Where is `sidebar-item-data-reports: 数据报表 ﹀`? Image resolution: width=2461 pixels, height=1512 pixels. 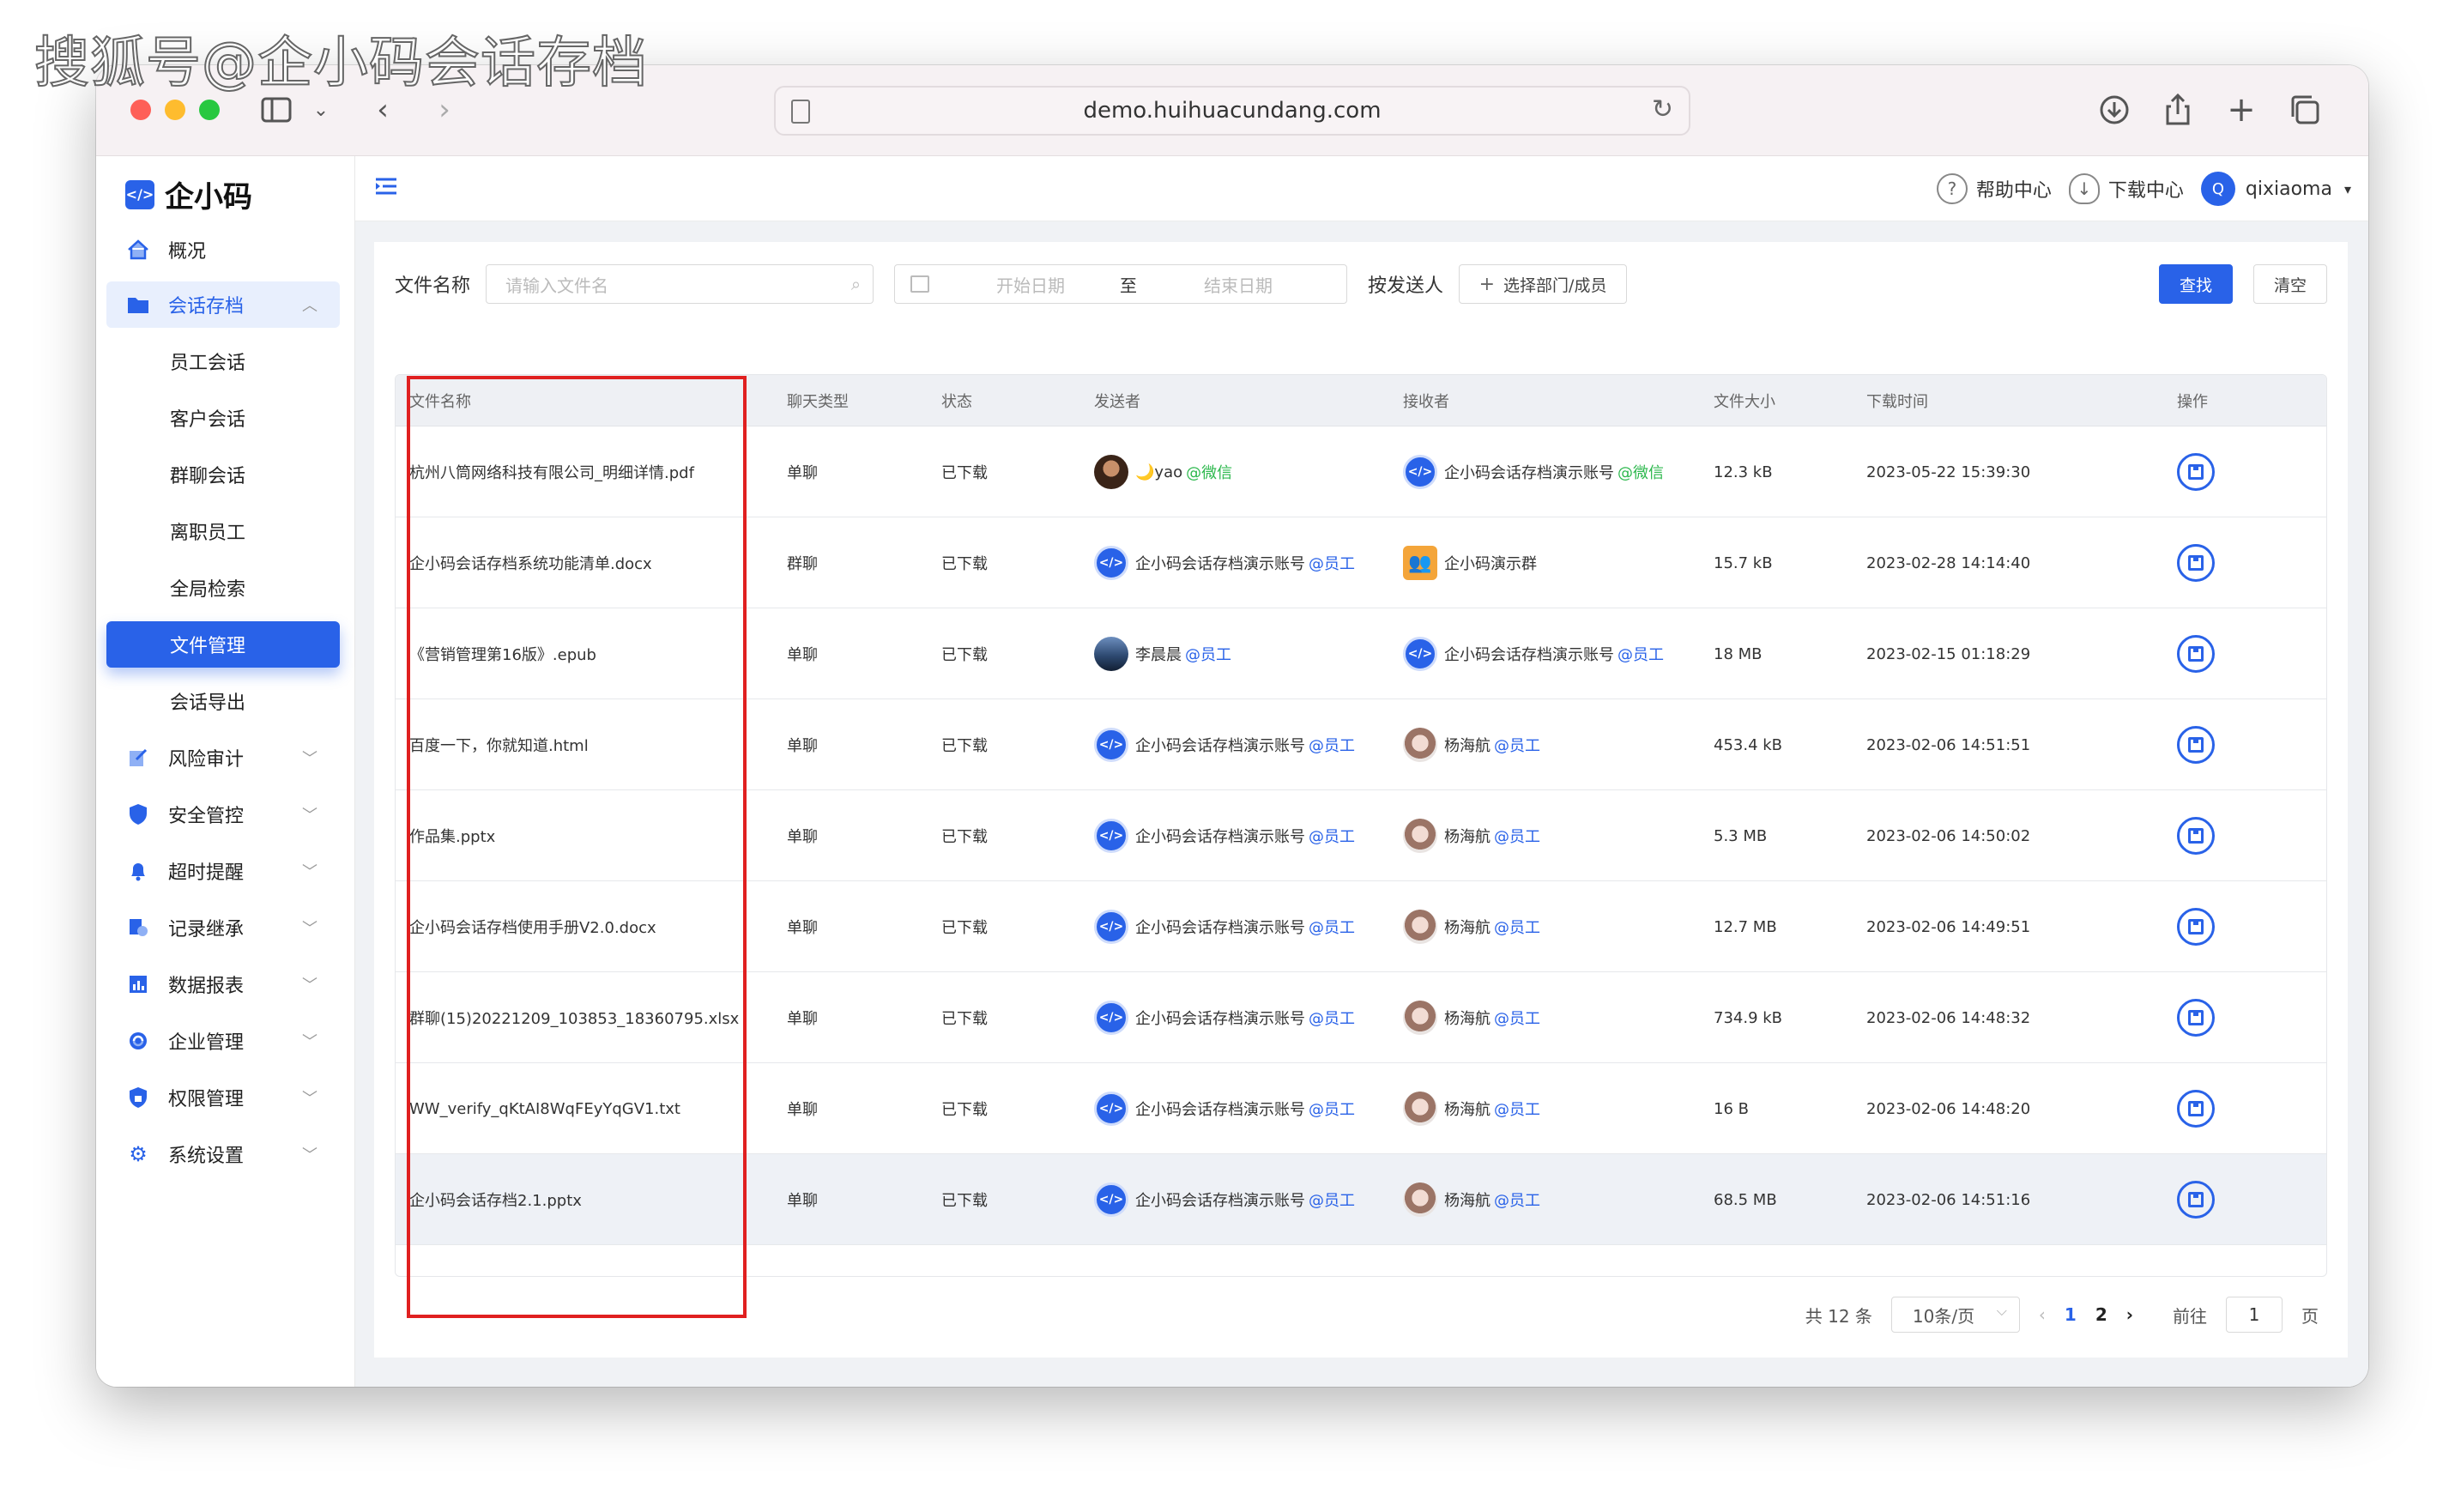
sidebar-item-data-reports: 数据报表 ﹀ is located at coordinates (223, 984).